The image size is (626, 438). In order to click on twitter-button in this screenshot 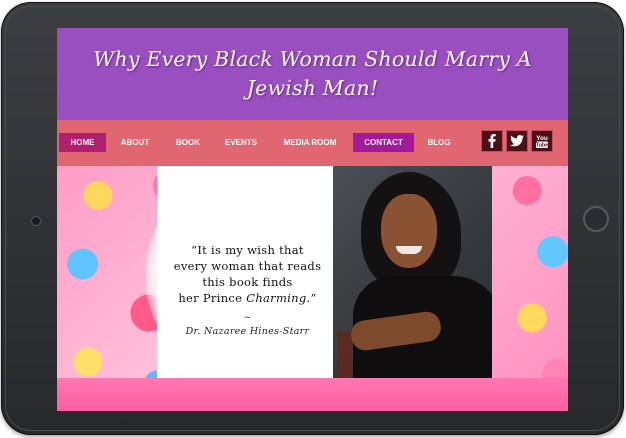, I will do `click(517, 141)`.